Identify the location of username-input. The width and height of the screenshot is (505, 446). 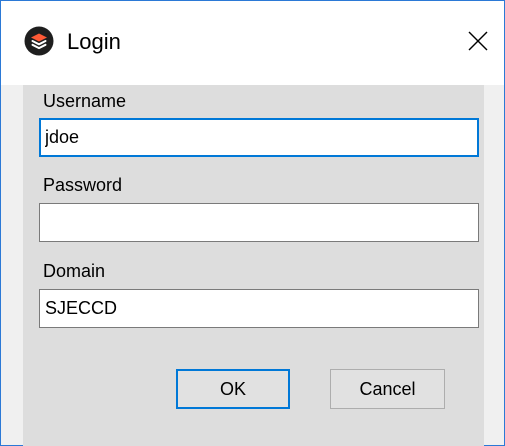
(259, 137).